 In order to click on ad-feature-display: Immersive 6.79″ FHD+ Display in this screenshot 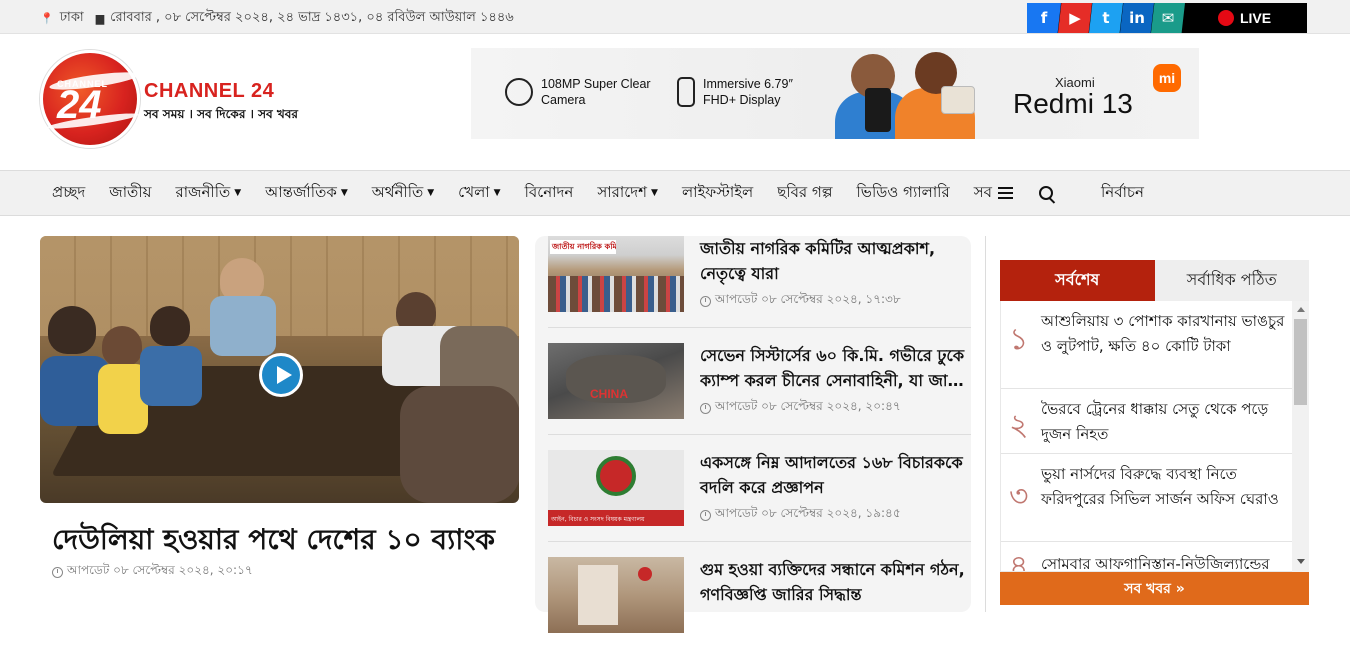, I will do `click(735, 92)`.